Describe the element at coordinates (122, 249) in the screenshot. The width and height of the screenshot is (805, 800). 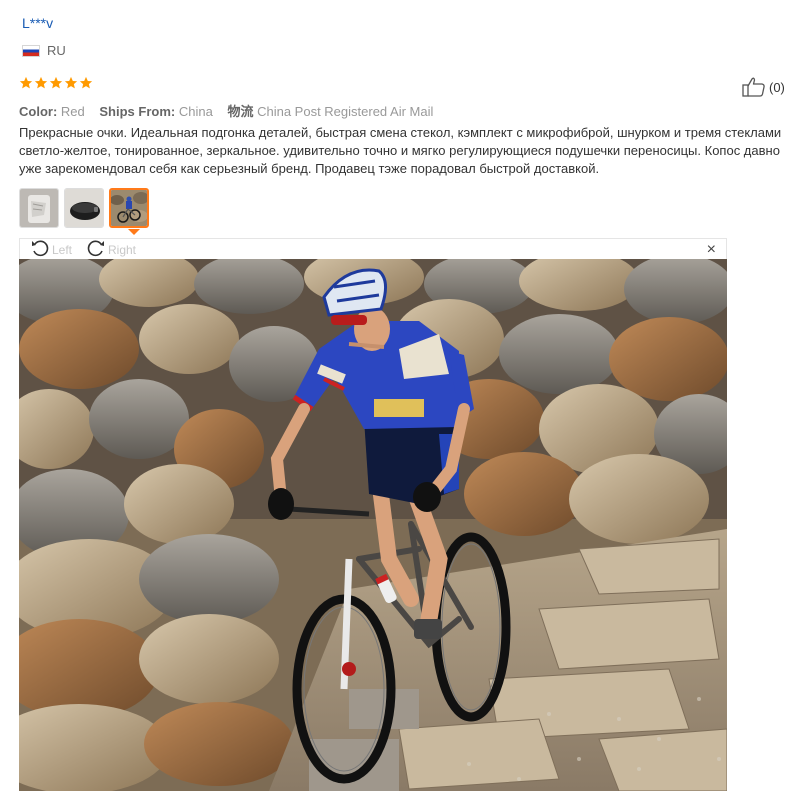
I see `rotate-right-label: Right` at that location.